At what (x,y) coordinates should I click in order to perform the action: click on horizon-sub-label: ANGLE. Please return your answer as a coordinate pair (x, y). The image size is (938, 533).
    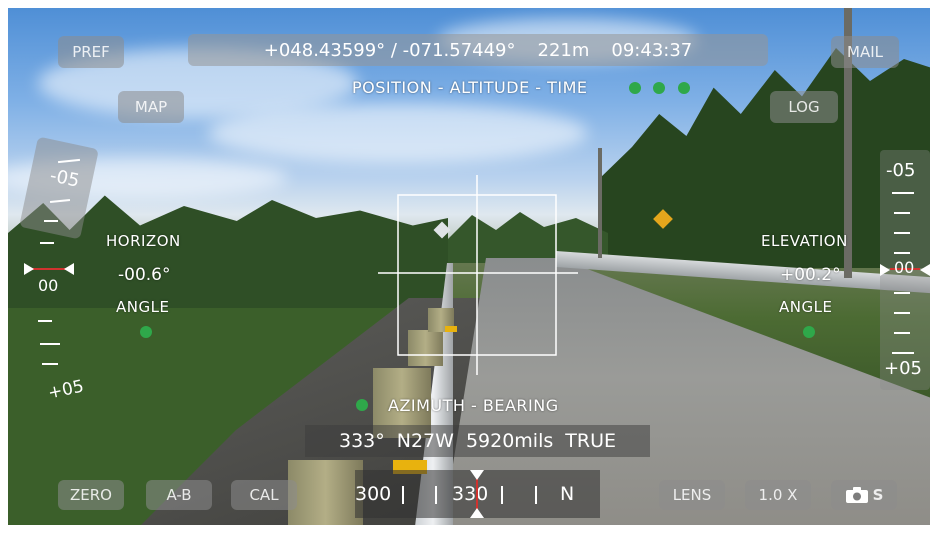
    Looking at the image, I should click on (143, 307).